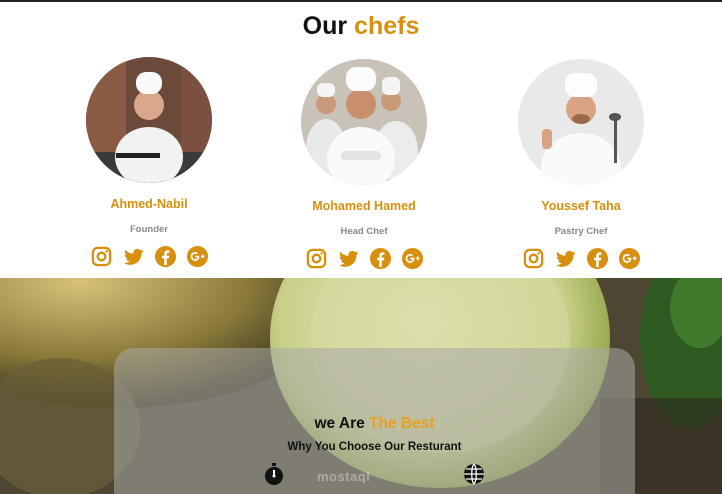 The width and height of the screenshot is (722, 494). What do you see at coordinates (364, 231) in the screenshot?
I see `chef-role: Head Chef` at bounding box center [364, 231].